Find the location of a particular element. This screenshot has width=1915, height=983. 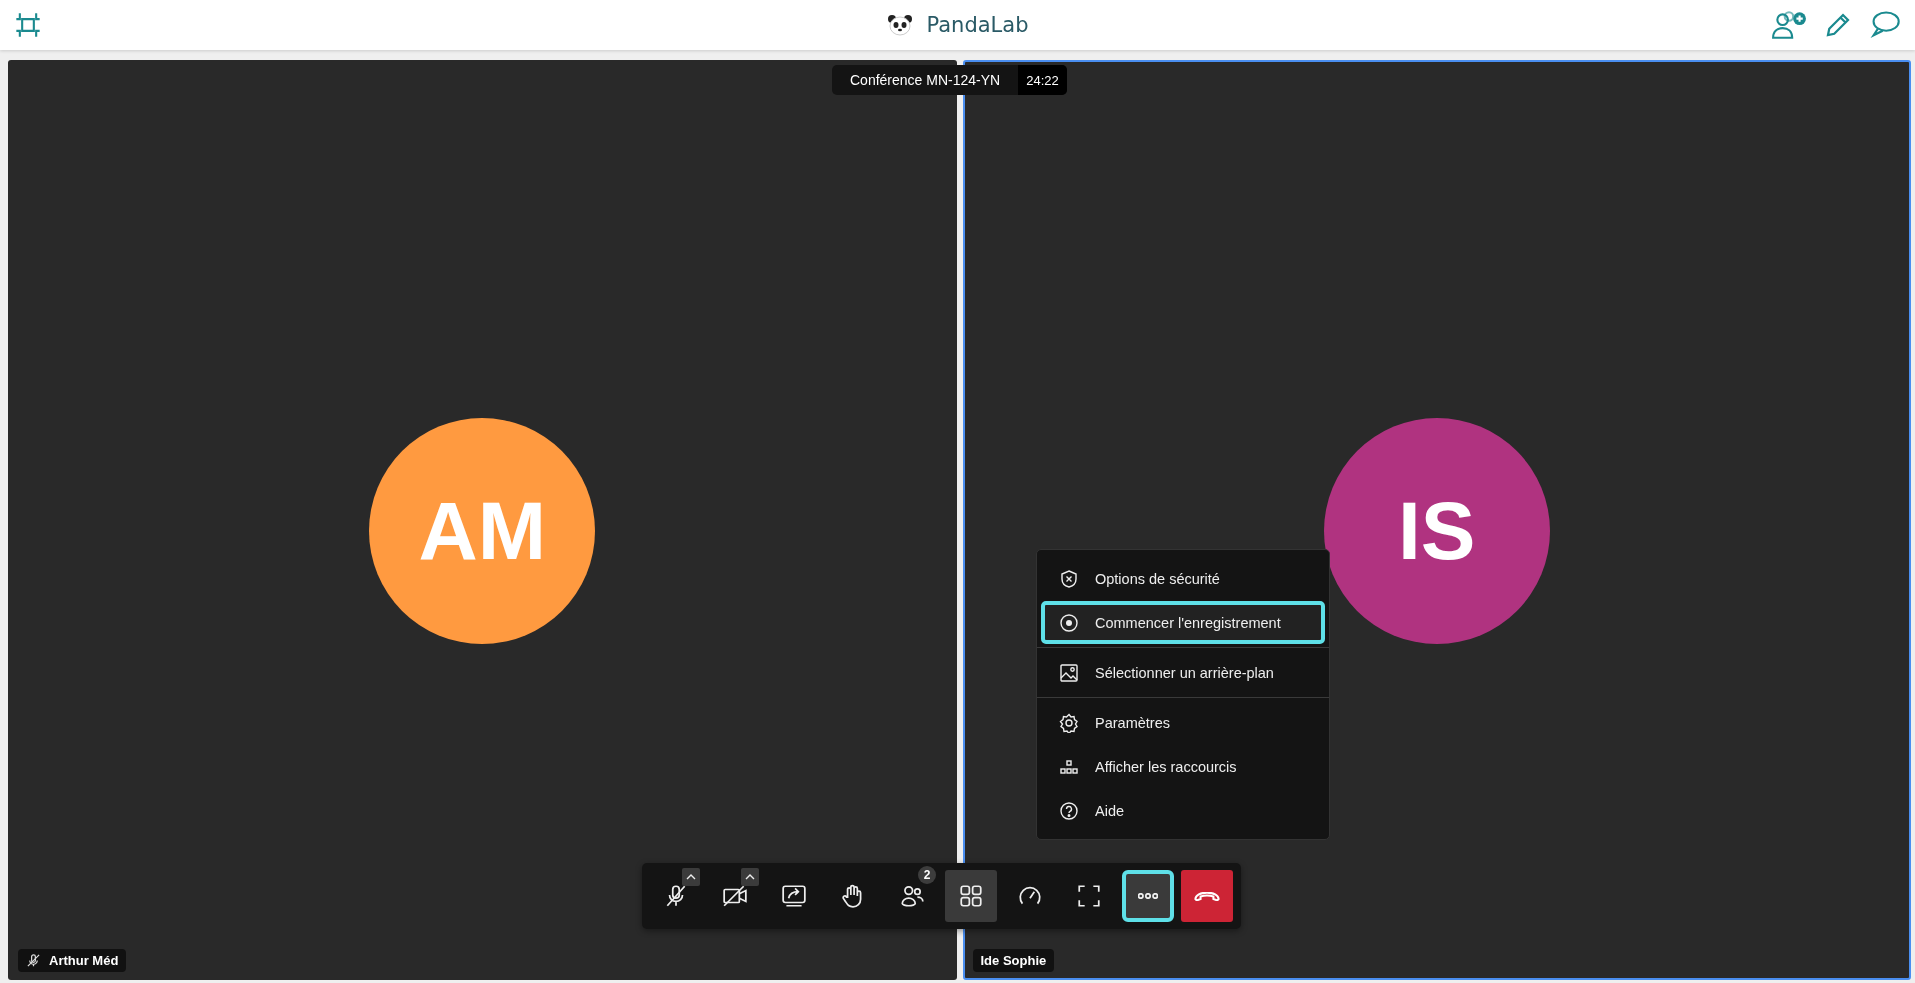

menu-item: Commencer l'enregistrement is located at coordinates (1183, 622).